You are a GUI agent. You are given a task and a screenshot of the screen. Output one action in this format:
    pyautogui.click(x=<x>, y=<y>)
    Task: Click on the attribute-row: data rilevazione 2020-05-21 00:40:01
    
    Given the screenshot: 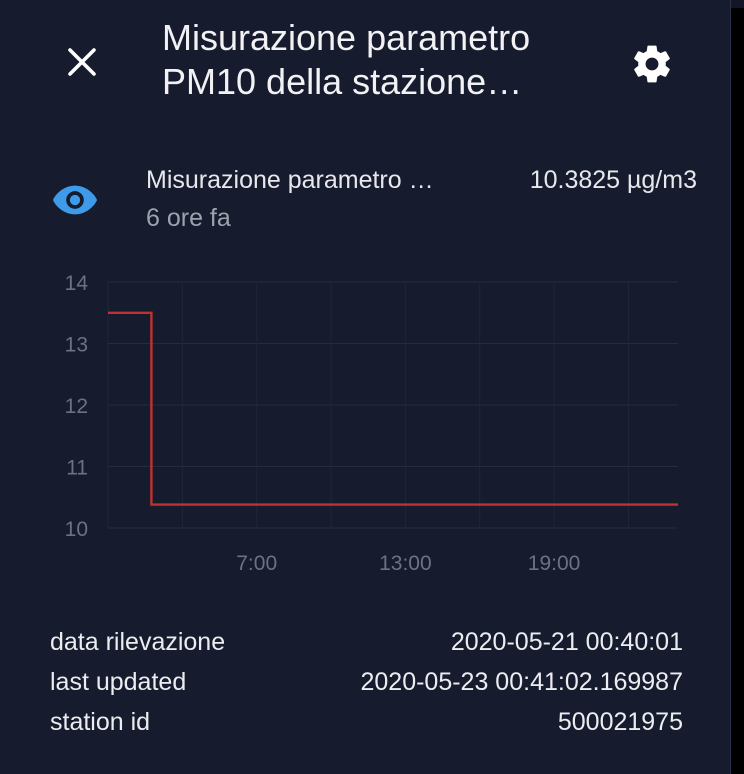 What is the action you would take?
    pyautogui.click(x=366, y=642)
    